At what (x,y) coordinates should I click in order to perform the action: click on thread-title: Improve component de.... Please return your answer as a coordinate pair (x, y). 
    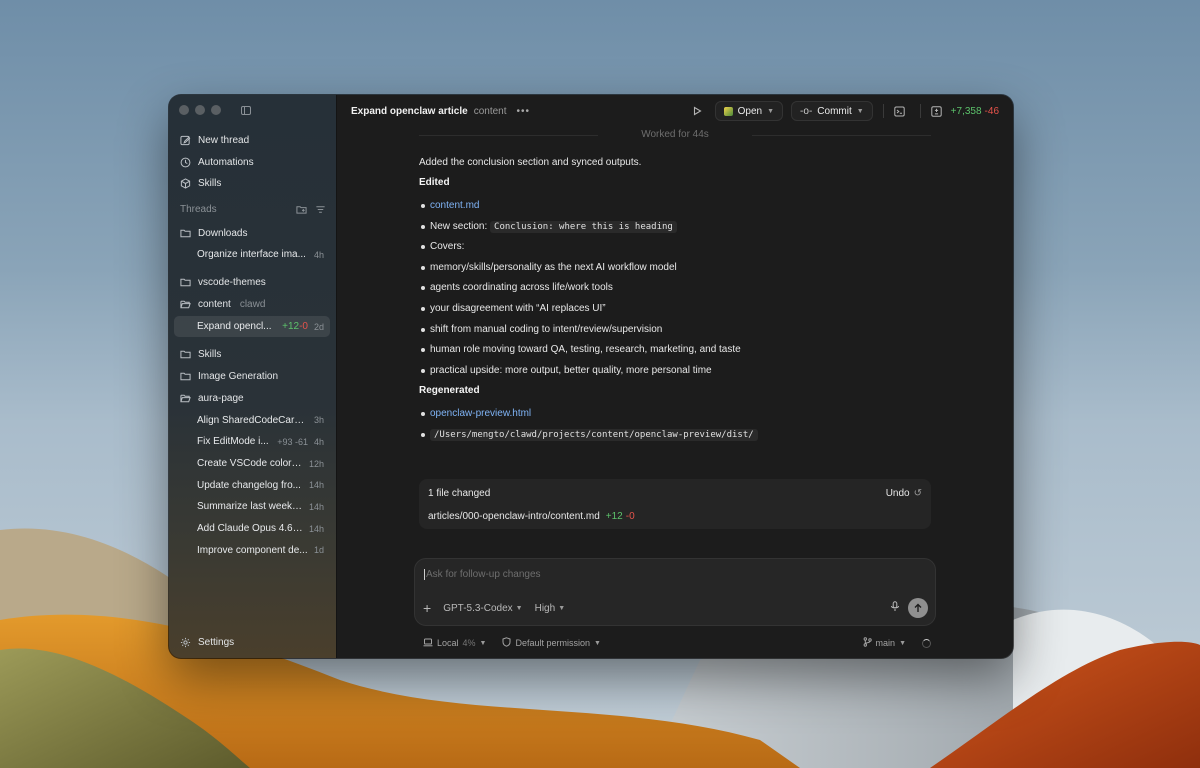
    Looking at the image, I should click on (252, 550).